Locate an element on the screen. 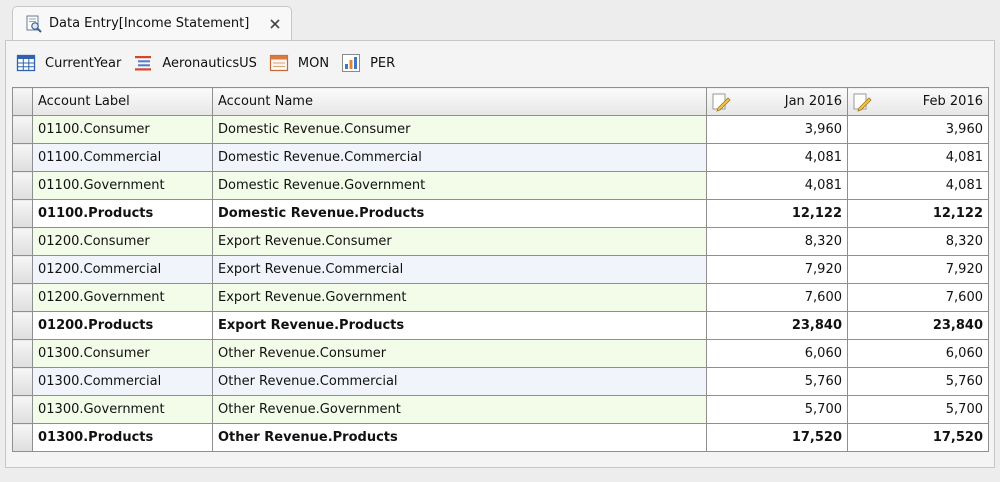 The width and height of the screenshot is (1000, 482). cell-feb-2016: 3,960 is located at coordinates (918, 129).